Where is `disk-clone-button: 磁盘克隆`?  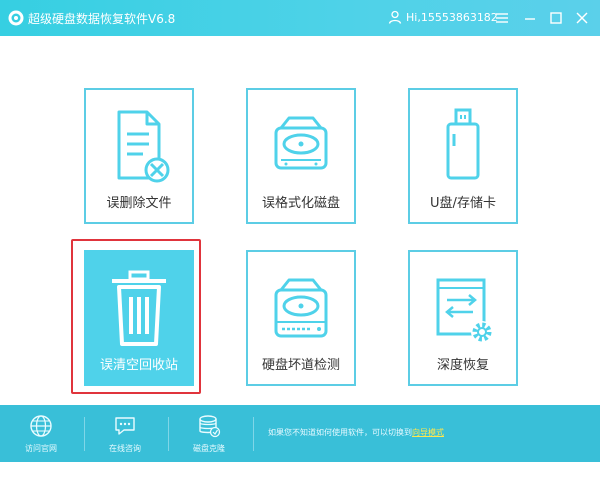 disk-clone-button: 磁盘克隆 is located at coordinates (209, 433).